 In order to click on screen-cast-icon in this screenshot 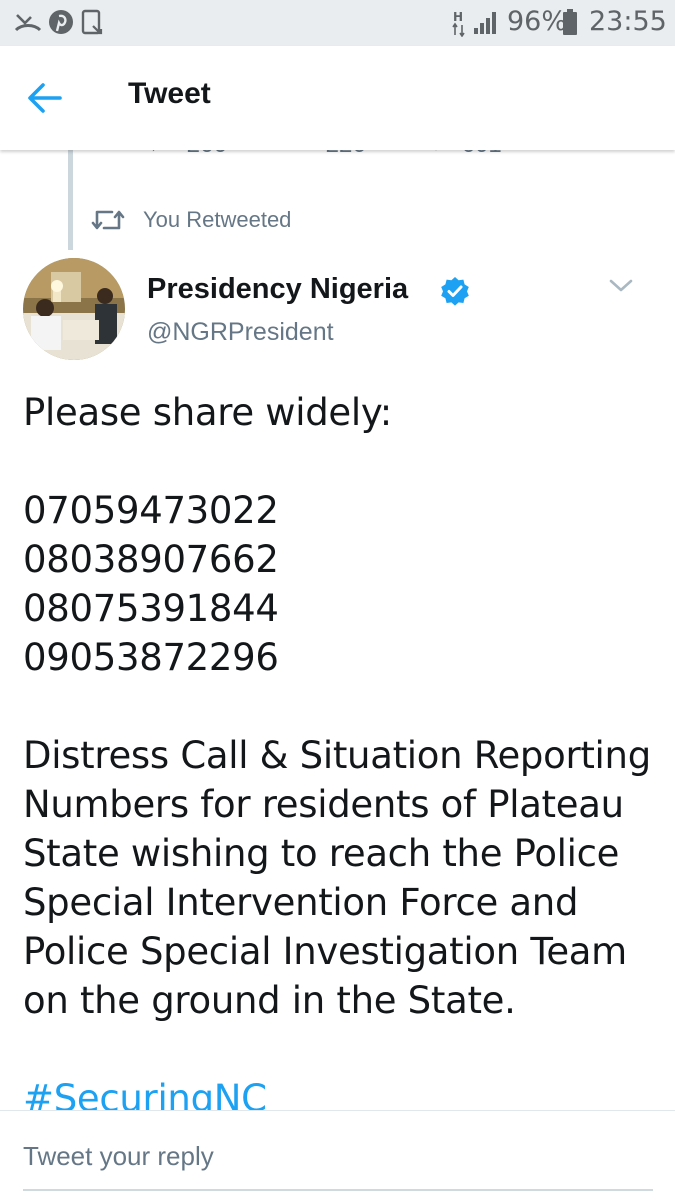, I will do `click(93, 24)`.